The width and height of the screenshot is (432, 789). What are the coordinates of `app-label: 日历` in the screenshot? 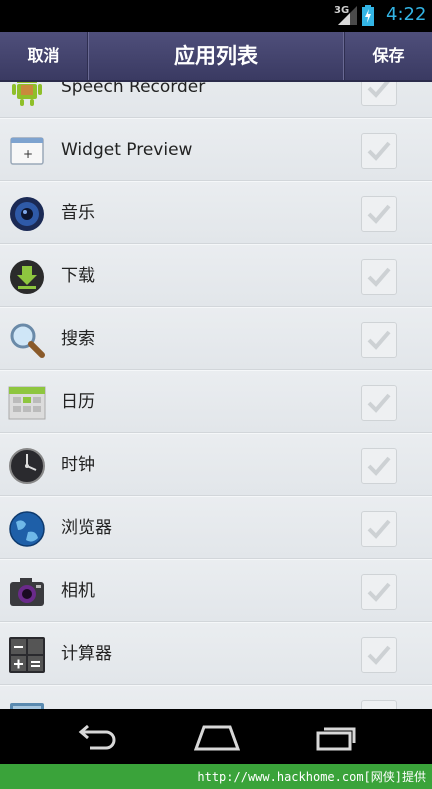 It's located at (78, 402).